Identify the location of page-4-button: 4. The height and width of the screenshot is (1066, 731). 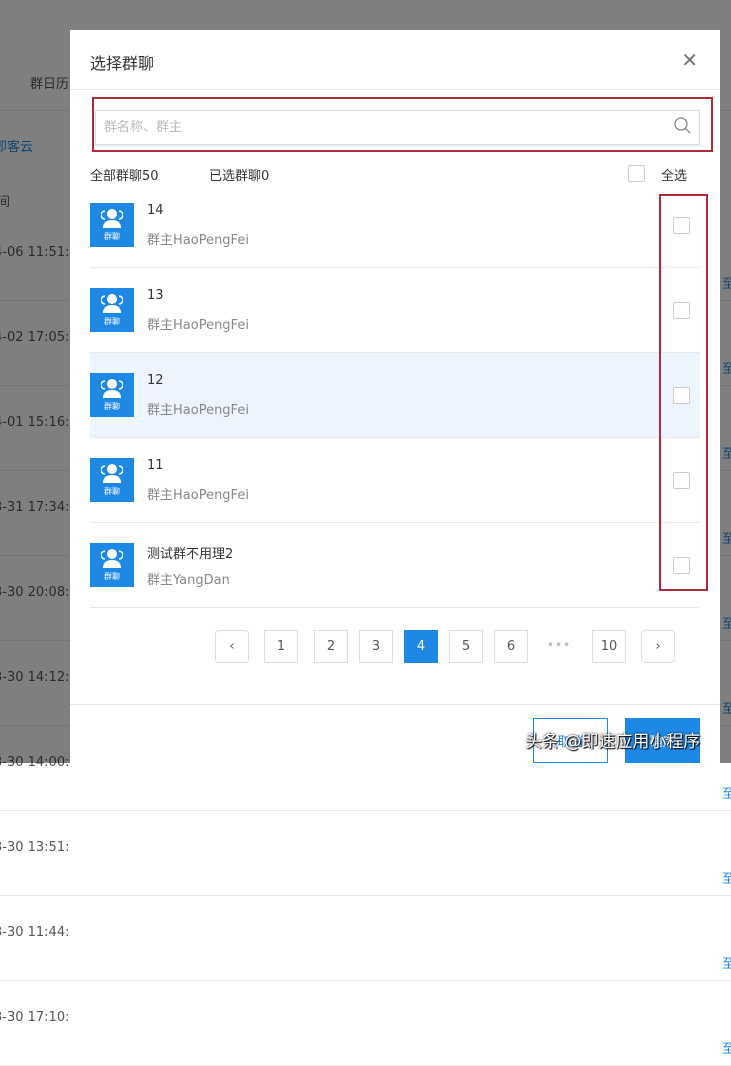
(421, 646).